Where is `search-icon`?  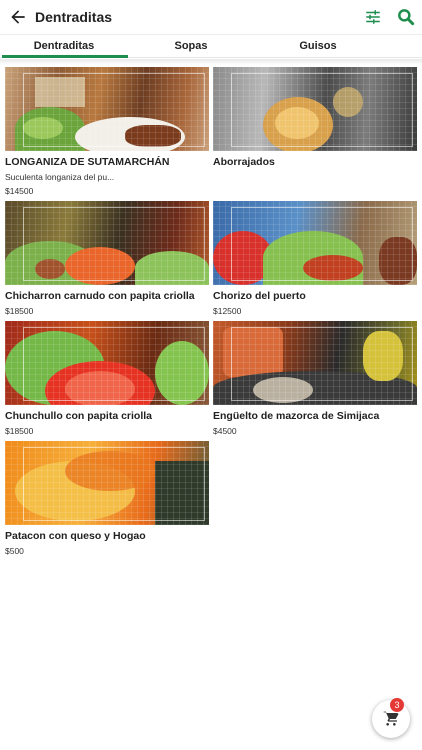 search-icon is located at coordinates (406, 17).